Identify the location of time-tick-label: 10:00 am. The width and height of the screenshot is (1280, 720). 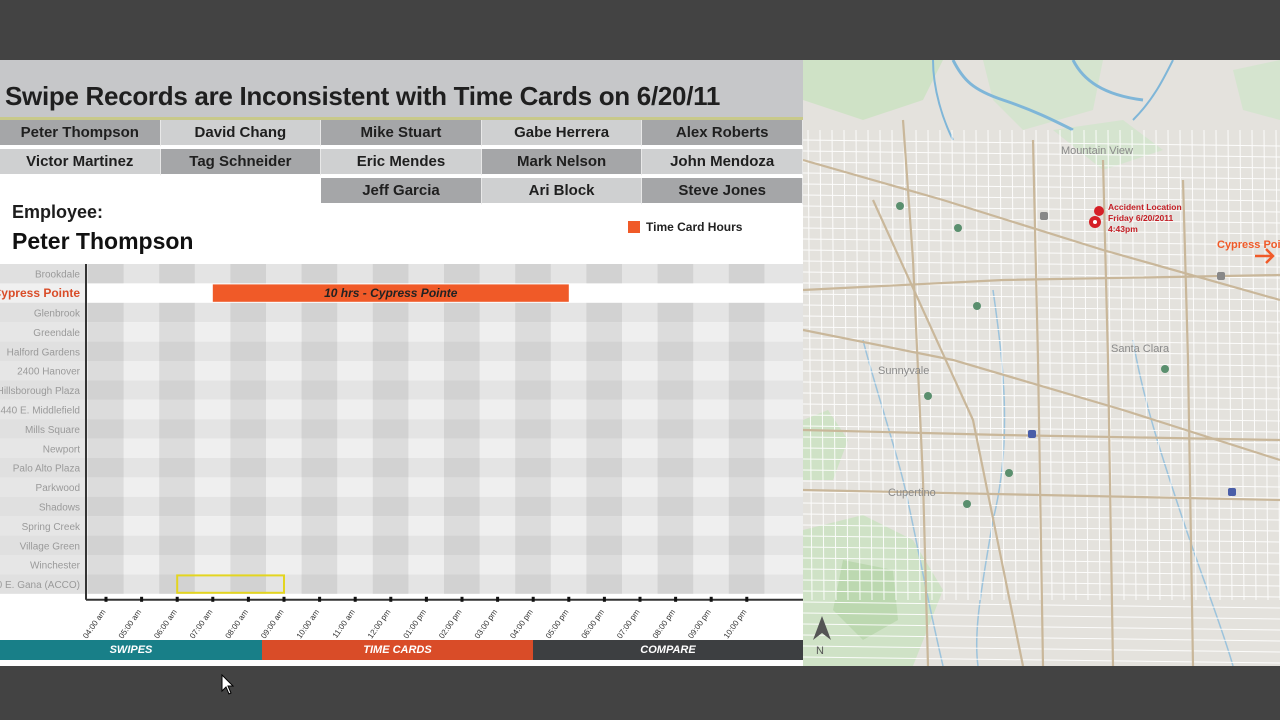
(308, 624).